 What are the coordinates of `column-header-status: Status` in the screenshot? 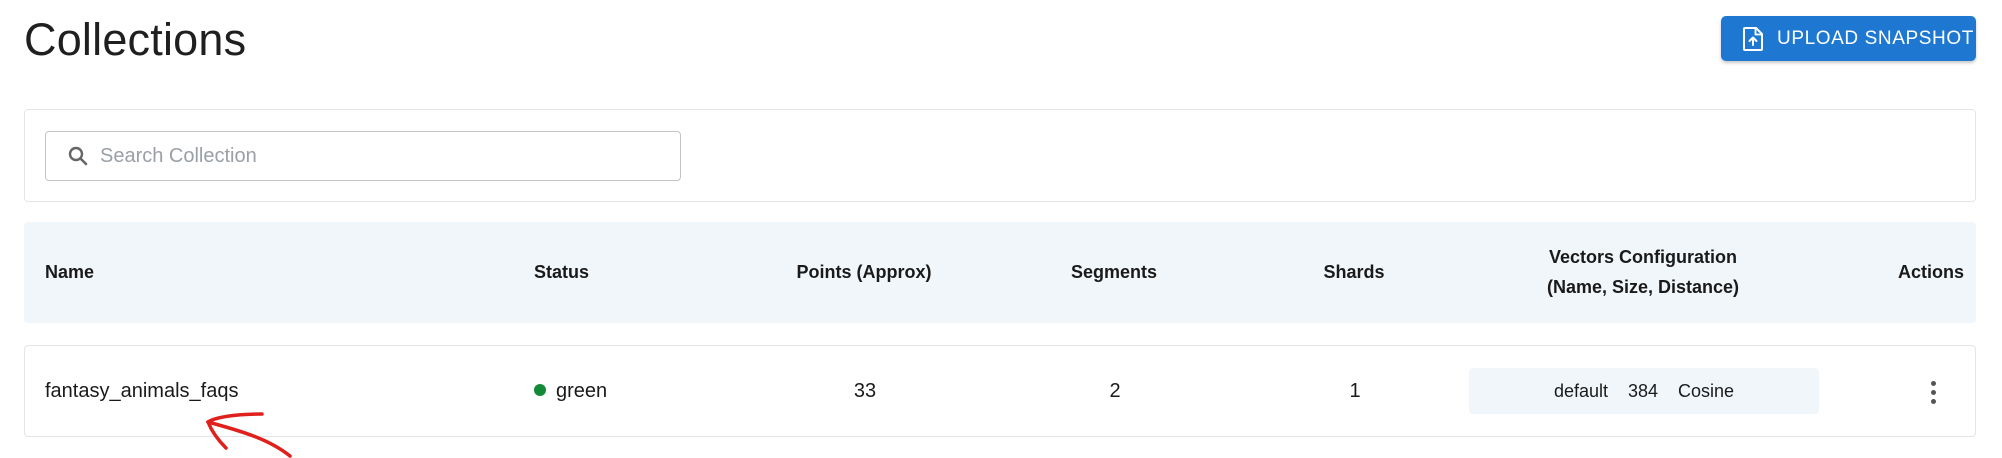 It's located at (561, 272).